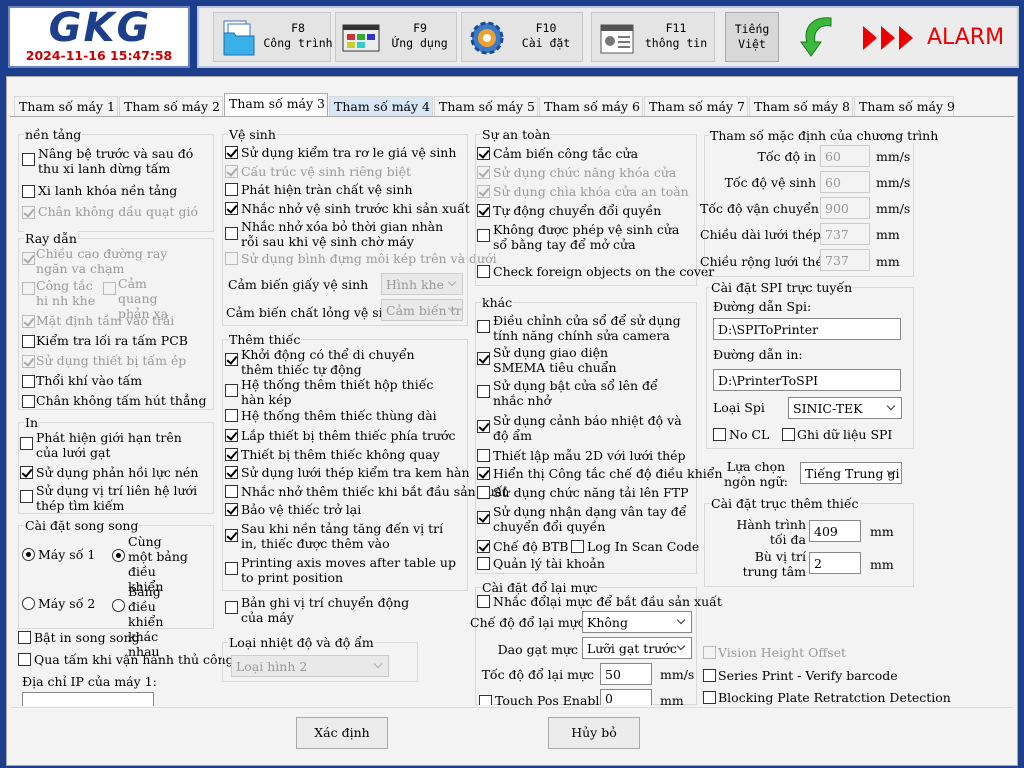 The height and width of the screenshot is (768, 1024). I want to click on machine-1-radio, so click(28, 554).